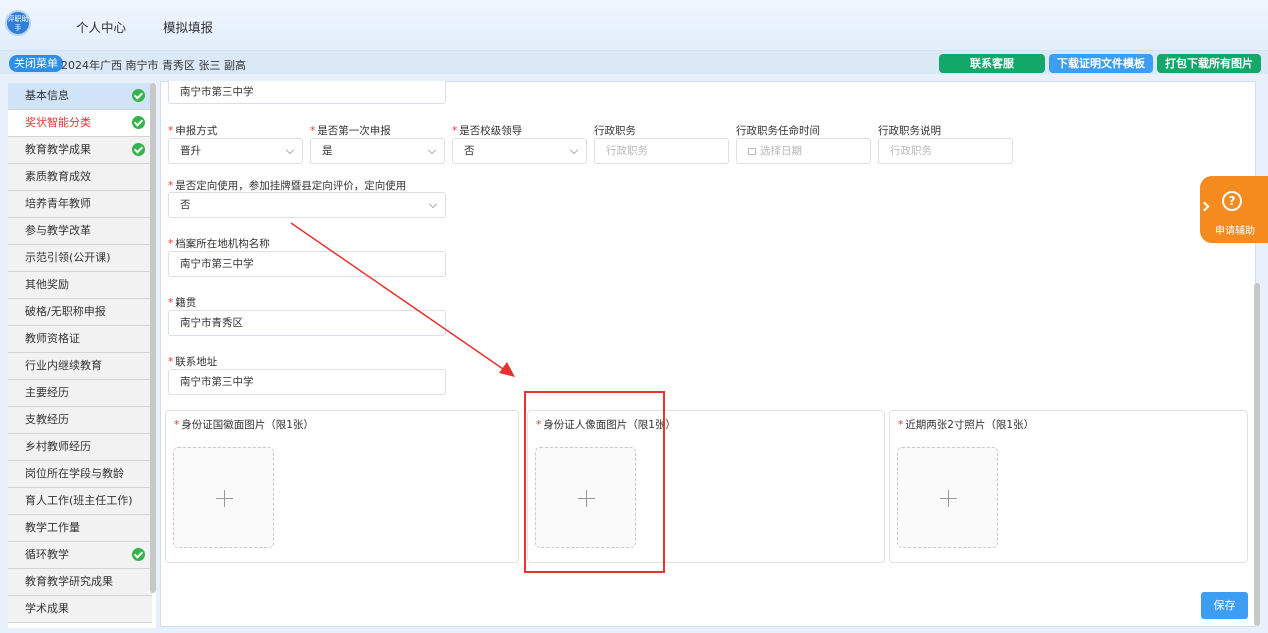  I want to click on question-icon: ?, so click(1232, 201).